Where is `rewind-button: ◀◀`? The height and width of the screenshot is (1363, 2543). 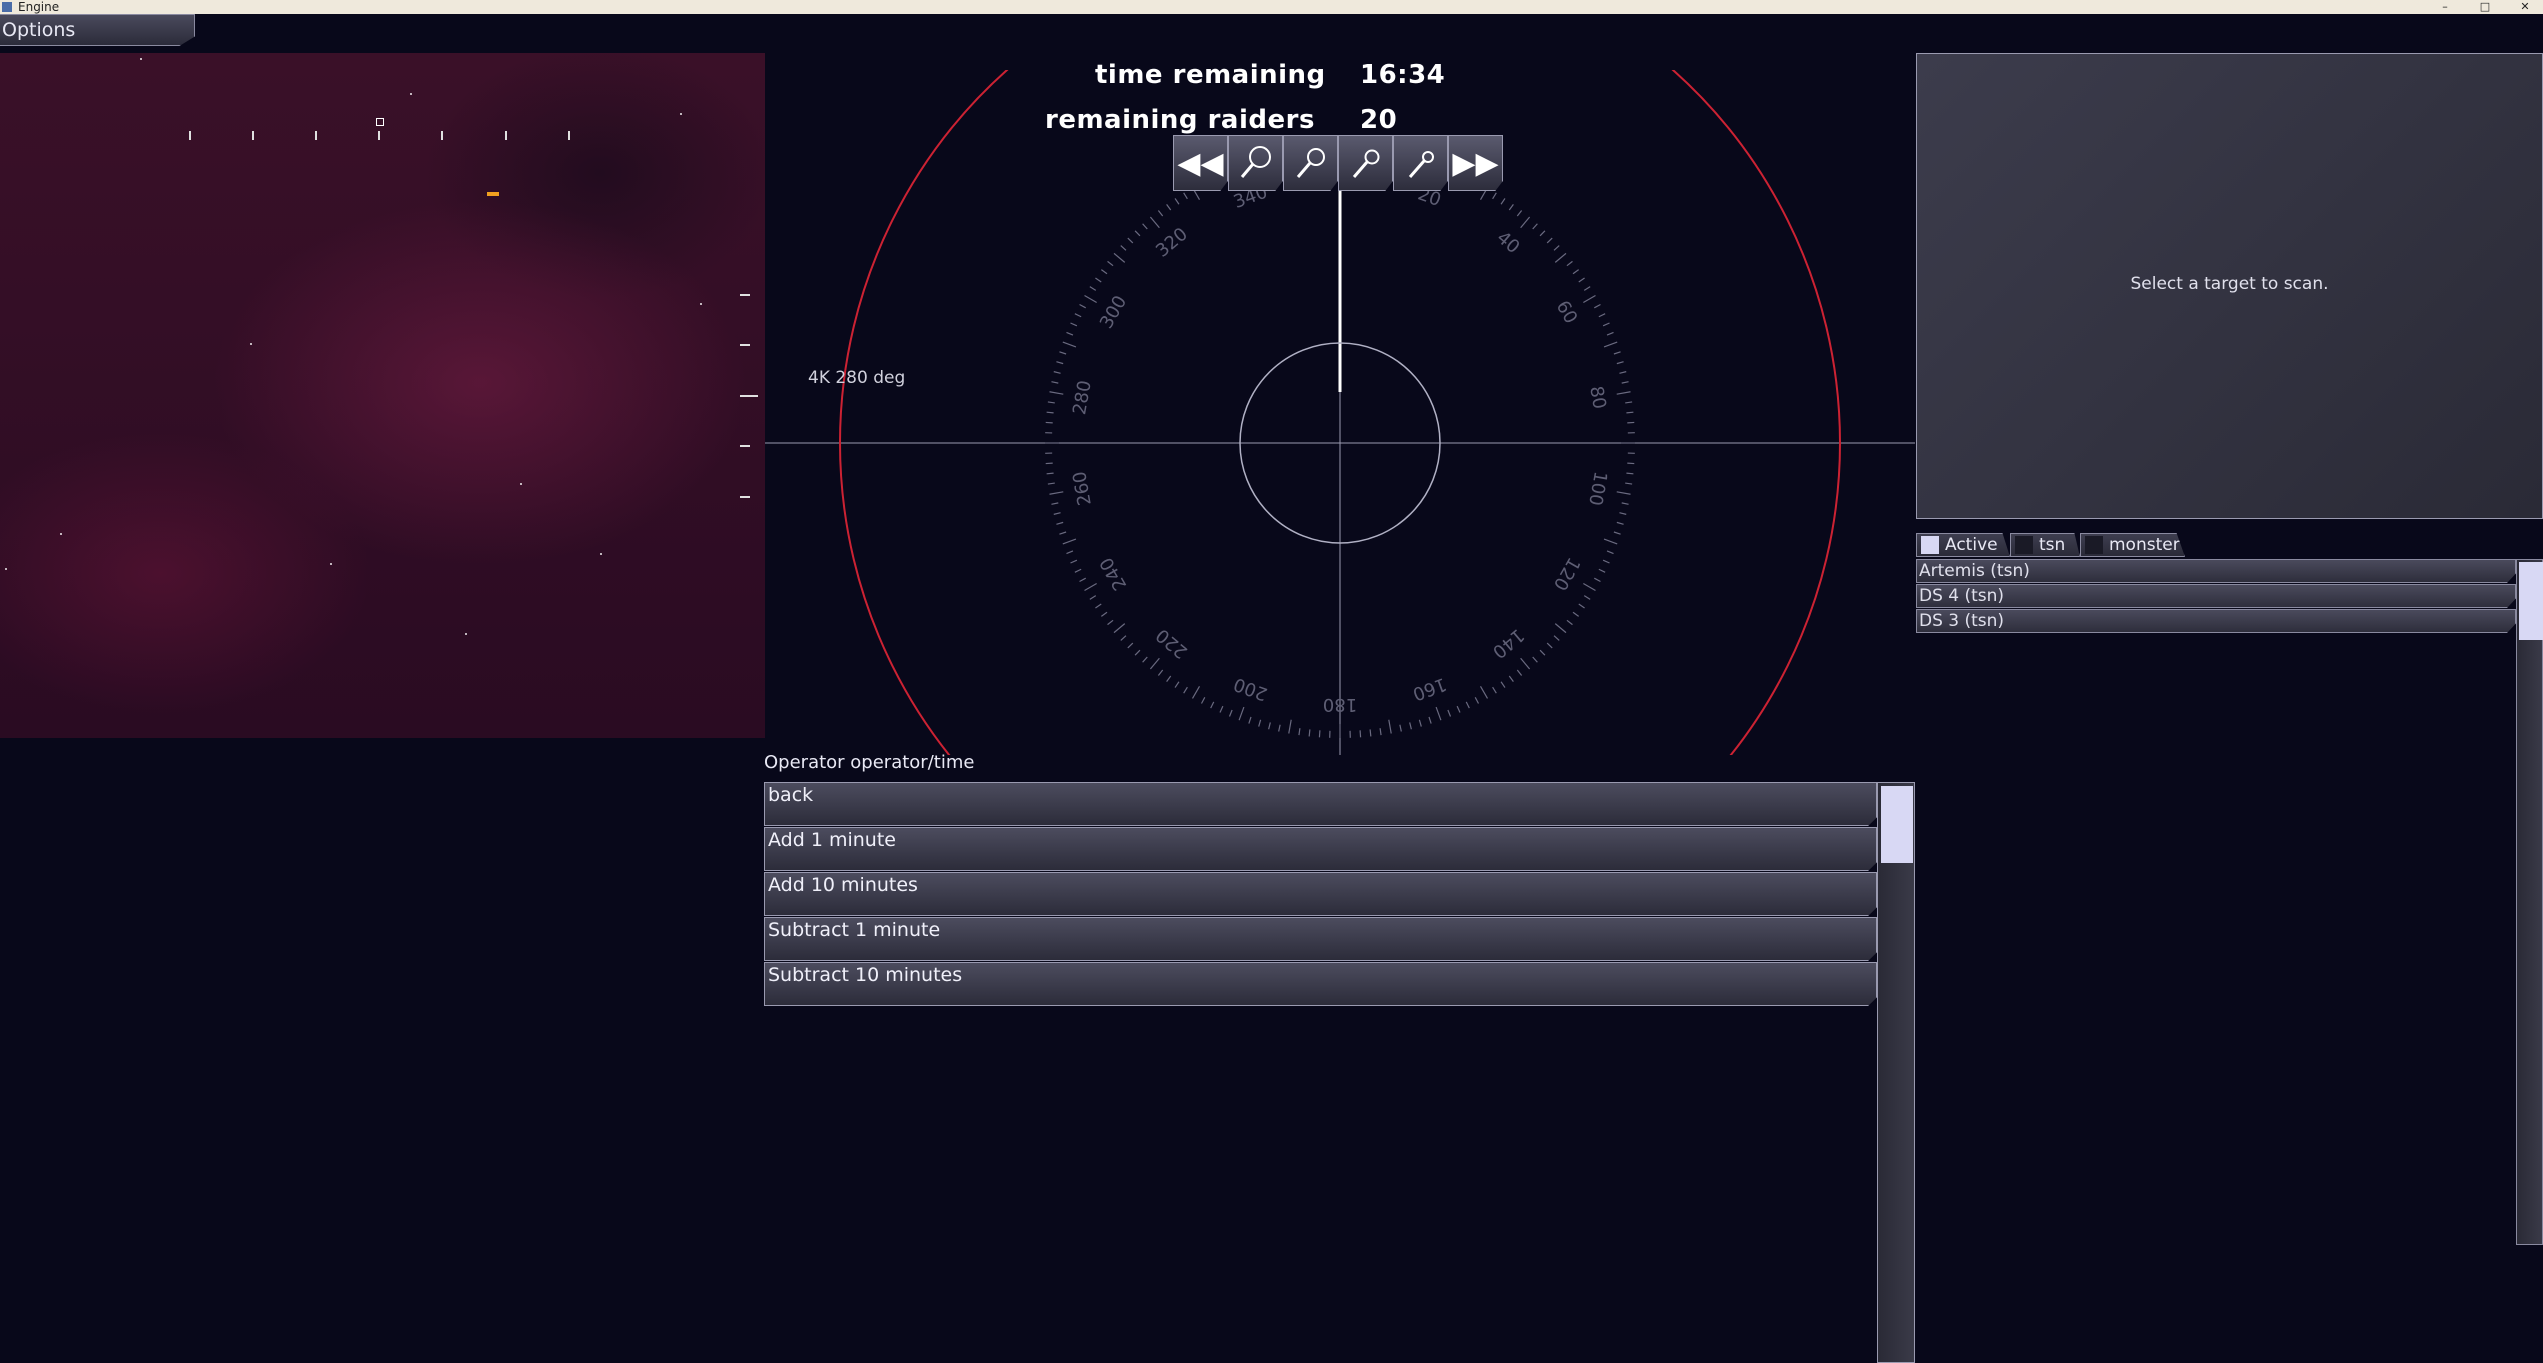 rewind-button: ◀◀ is located at coordinates (1200, 163).